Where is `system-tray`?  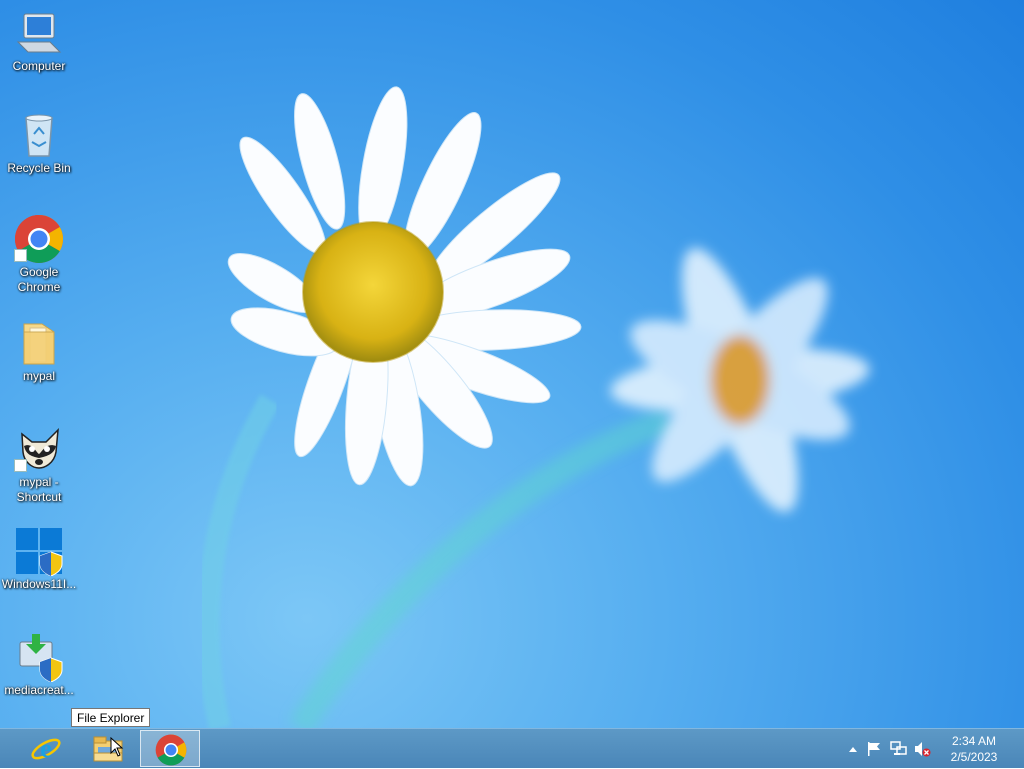 system-tray is located at coordinates (890, 749).